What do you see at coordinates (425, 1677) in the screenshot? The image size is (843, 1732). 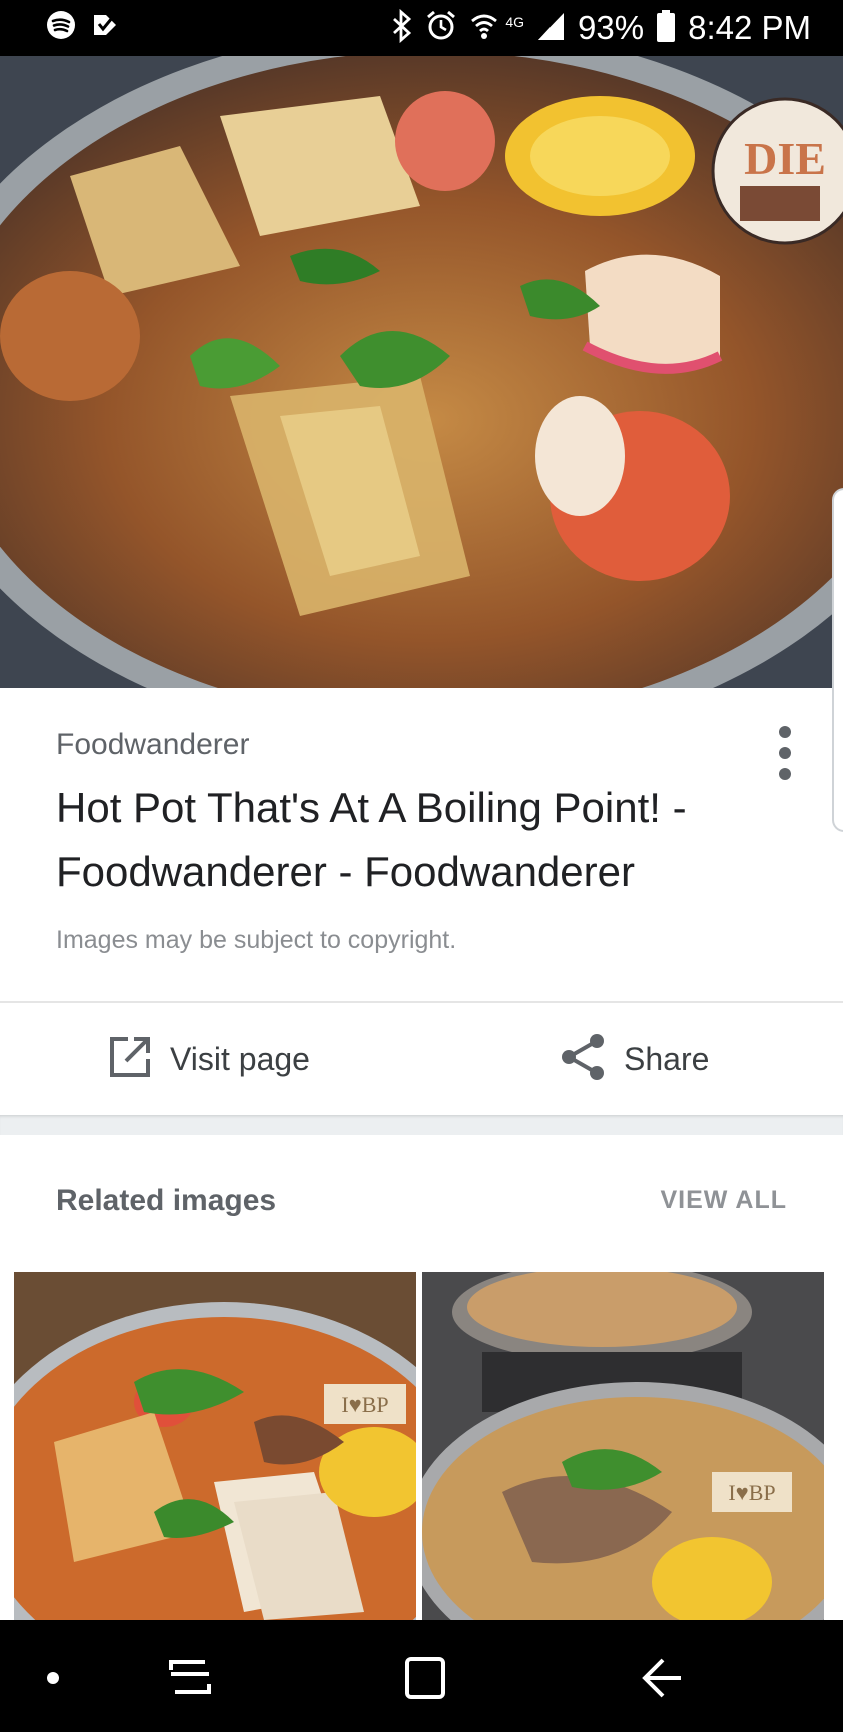 I see `home-icon` at bounding box center [425, 1677].